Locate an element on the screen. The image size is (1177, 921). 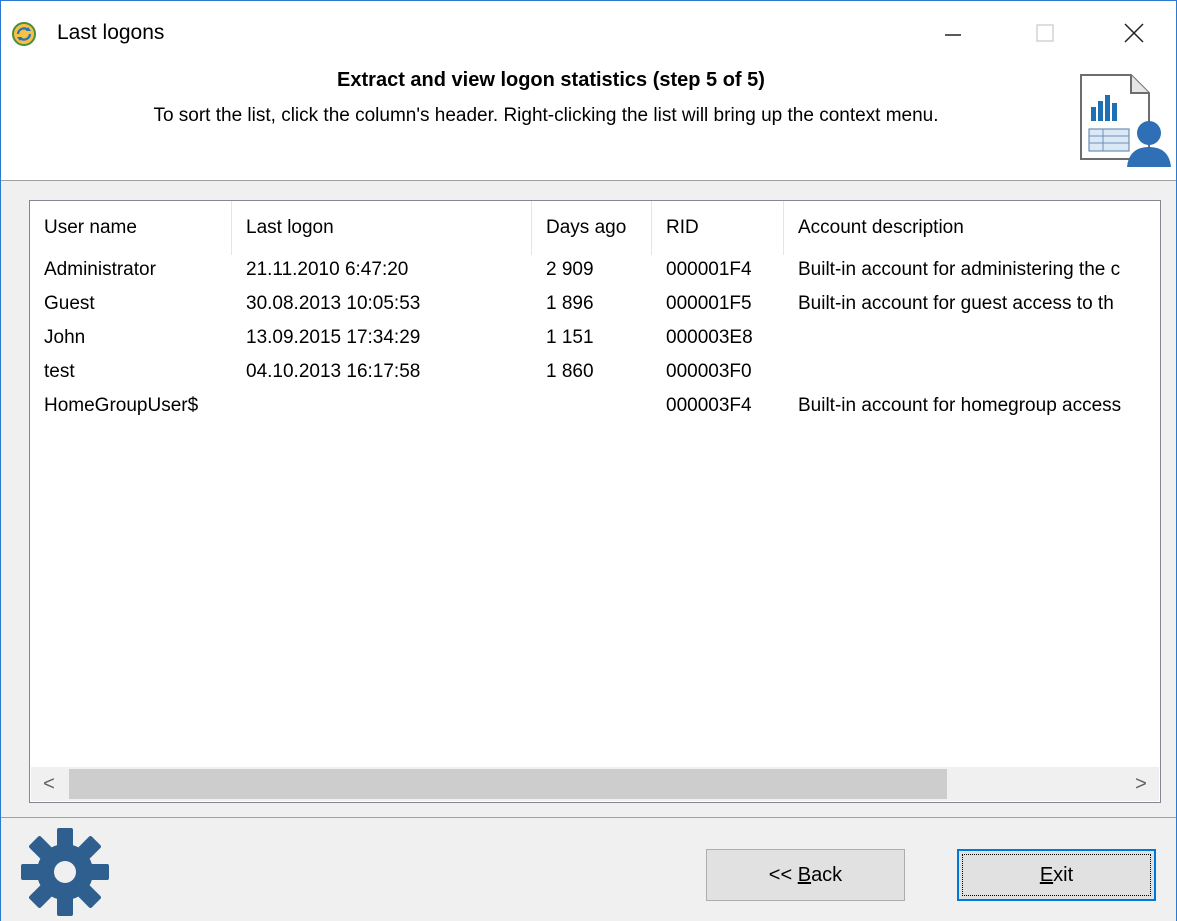
cell-rid: 000003F0 is located at coordinates (709, 371).